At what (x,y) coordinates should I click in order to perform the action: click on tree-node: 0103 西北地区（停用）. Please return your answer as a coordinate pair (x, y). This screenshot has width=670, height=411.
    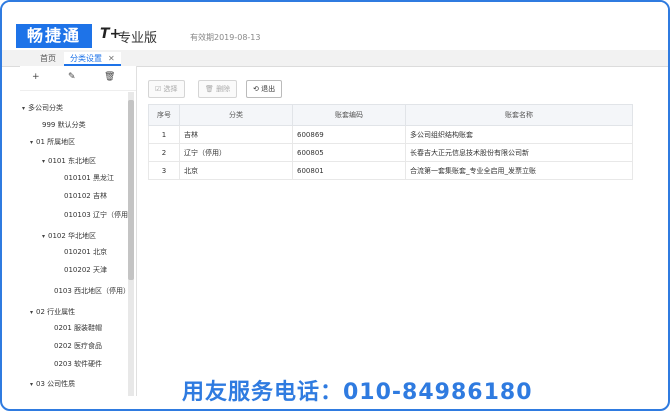
    Looking at the image, I should click on (92, 291).